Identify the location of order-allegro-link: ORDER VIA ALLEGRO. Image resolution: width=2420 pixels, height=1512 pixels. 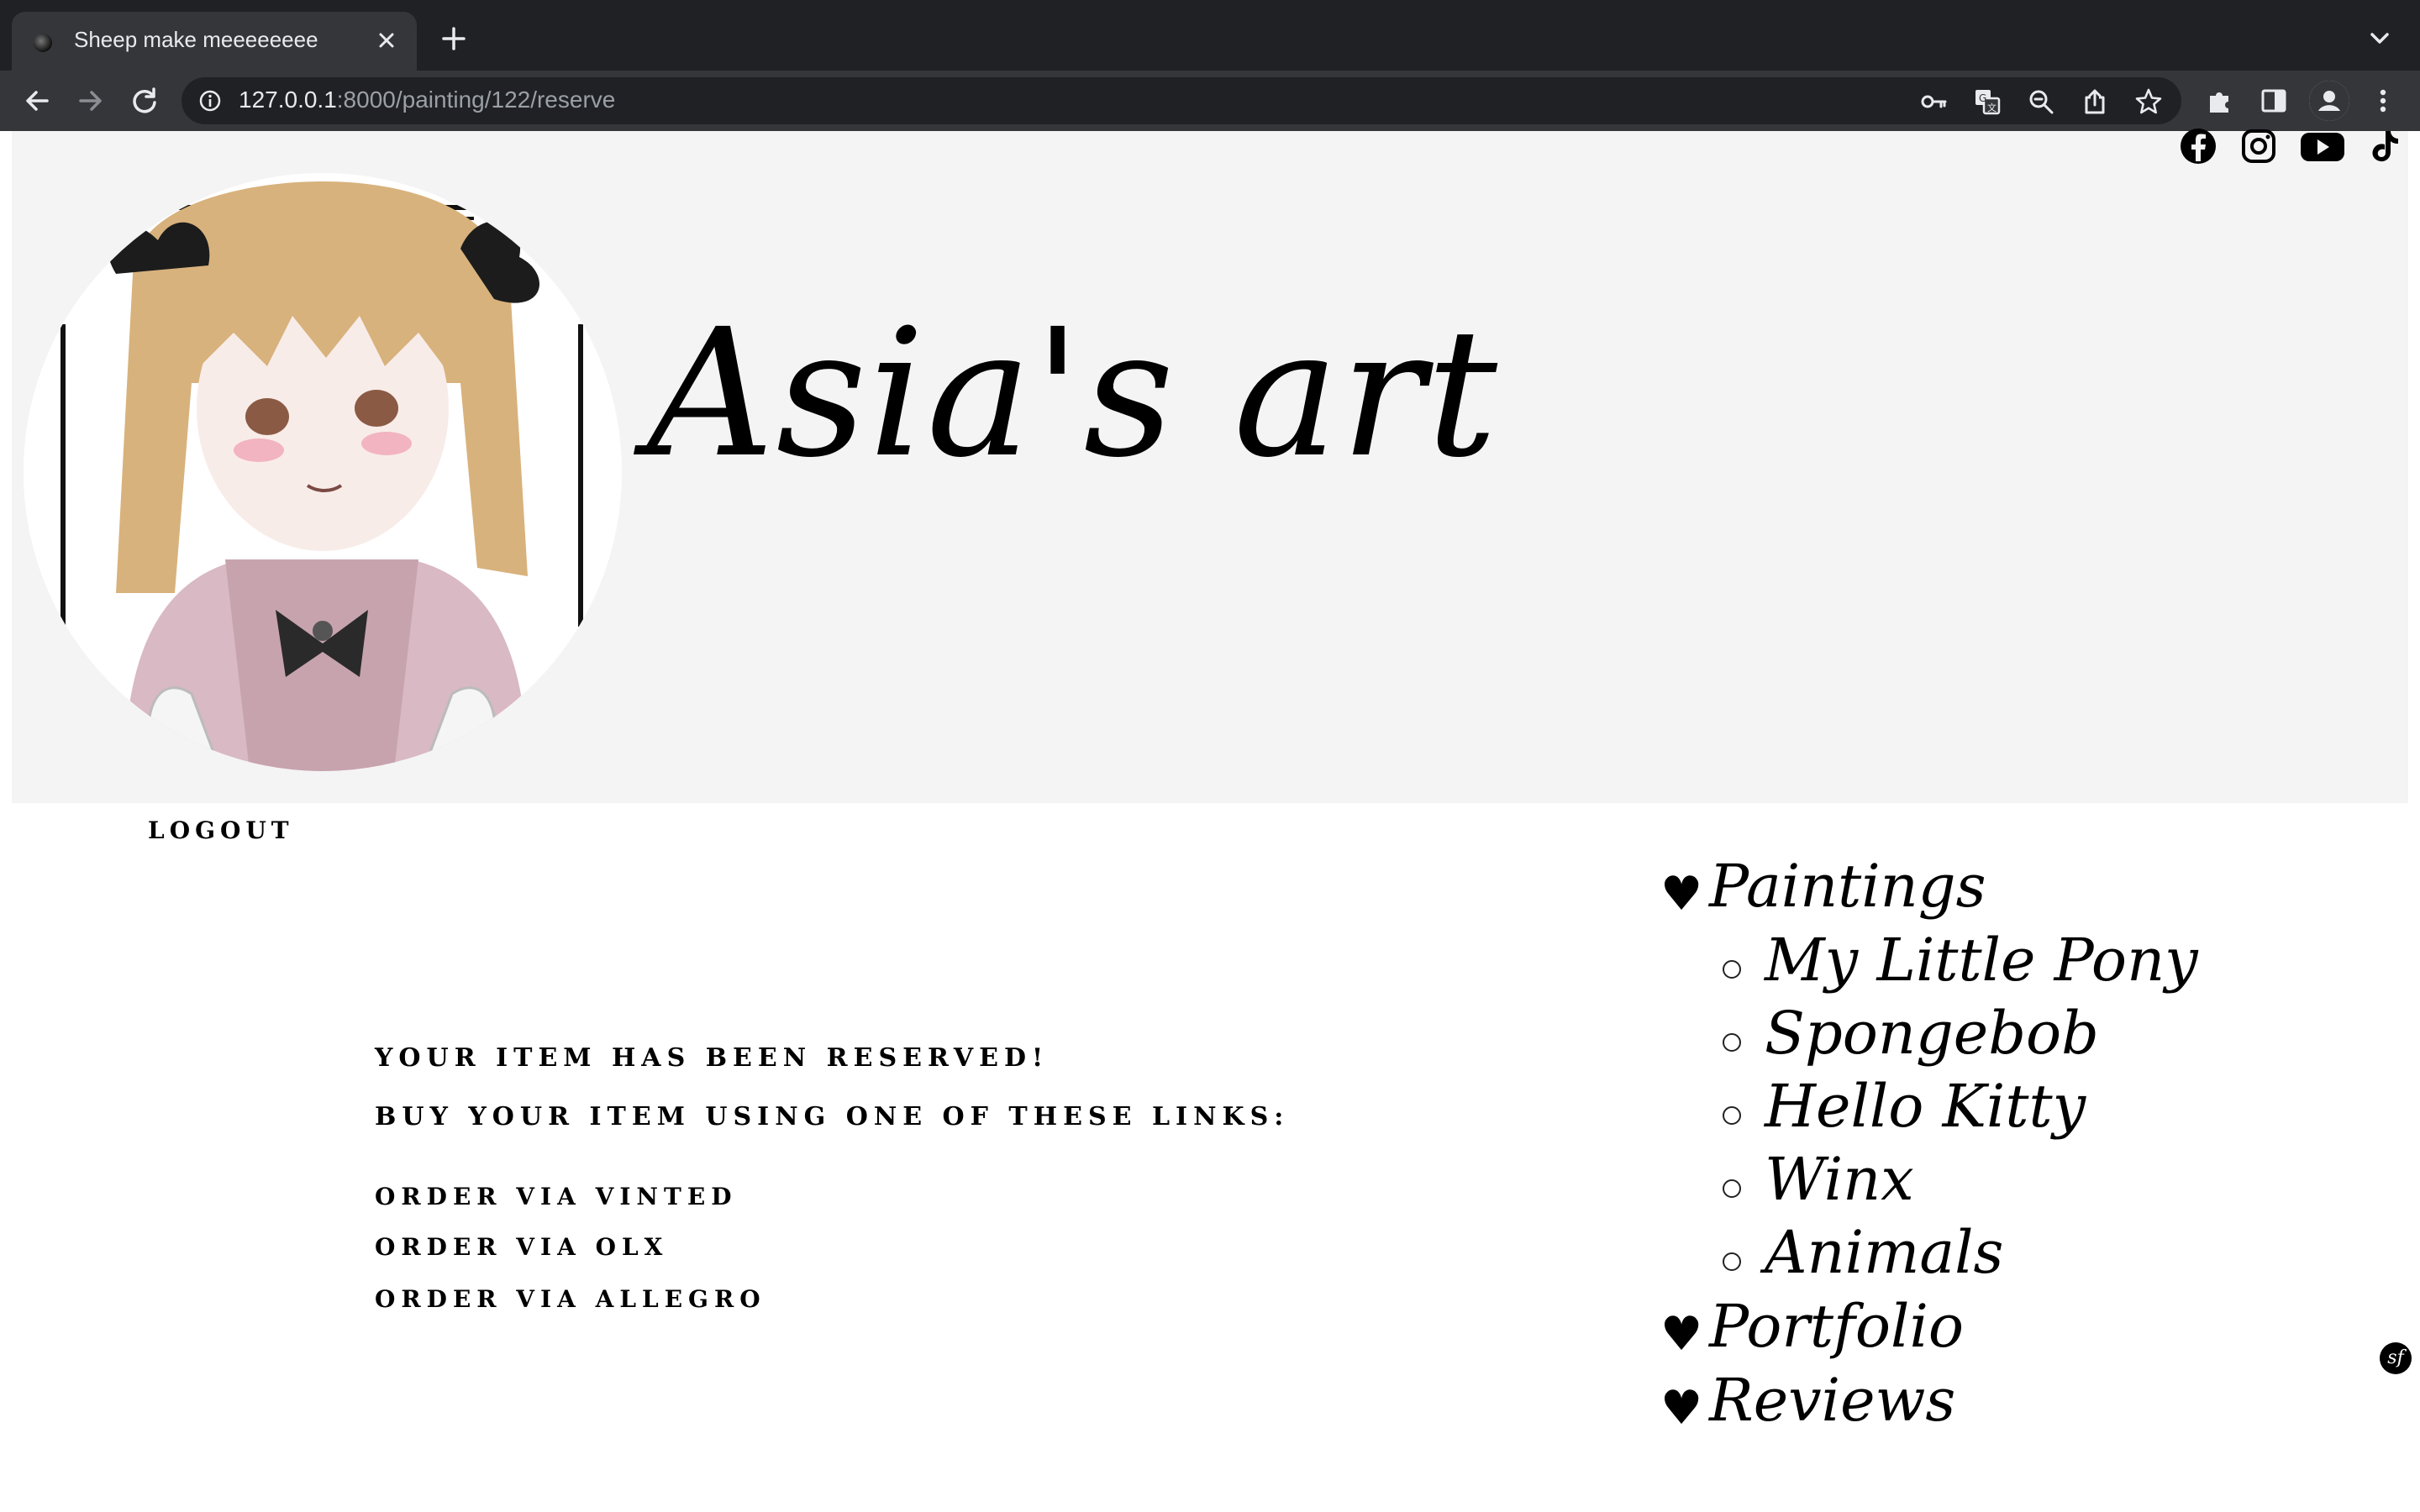
(570, 1299).